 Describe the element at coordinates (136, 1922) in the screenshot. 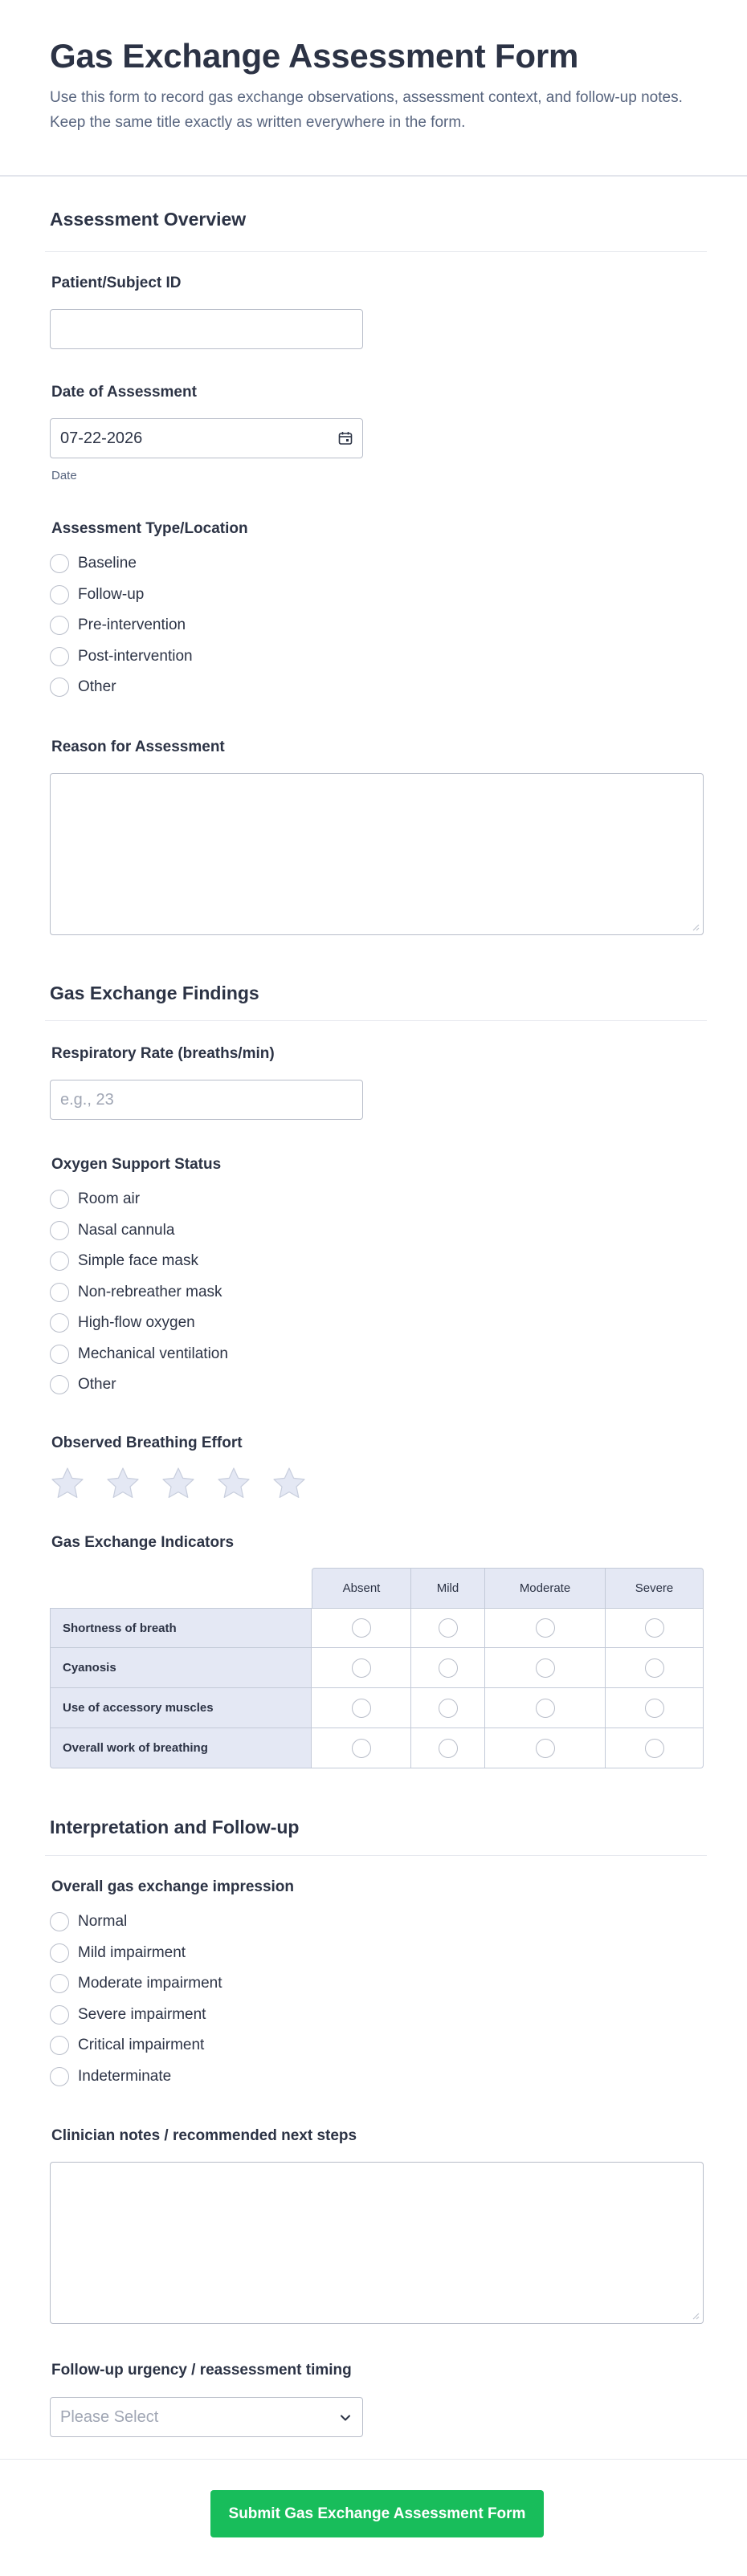

I see `radio-option: Normal` at that location.